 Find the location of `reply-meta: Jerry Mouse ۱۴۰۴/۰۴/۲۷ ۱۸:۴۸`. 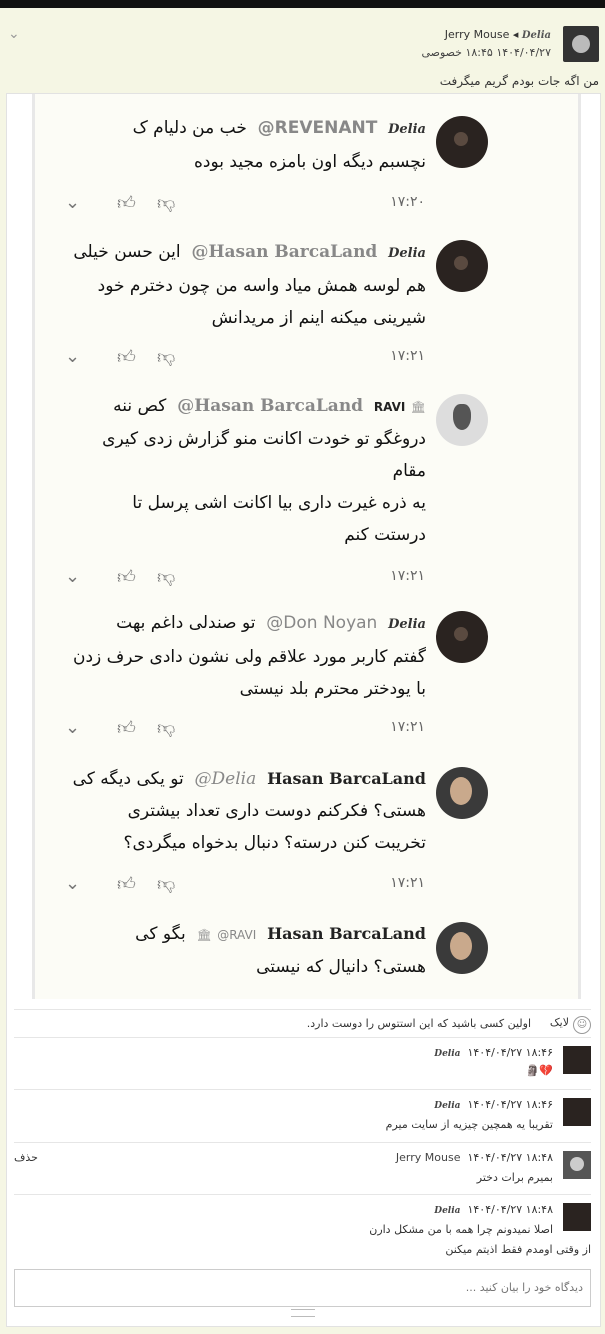

reply-meta: Jerry Mouse ۱۴۰۴/۰۴/۲۷ ۱۸:۴۸ is located at coordinates (474, 1157).